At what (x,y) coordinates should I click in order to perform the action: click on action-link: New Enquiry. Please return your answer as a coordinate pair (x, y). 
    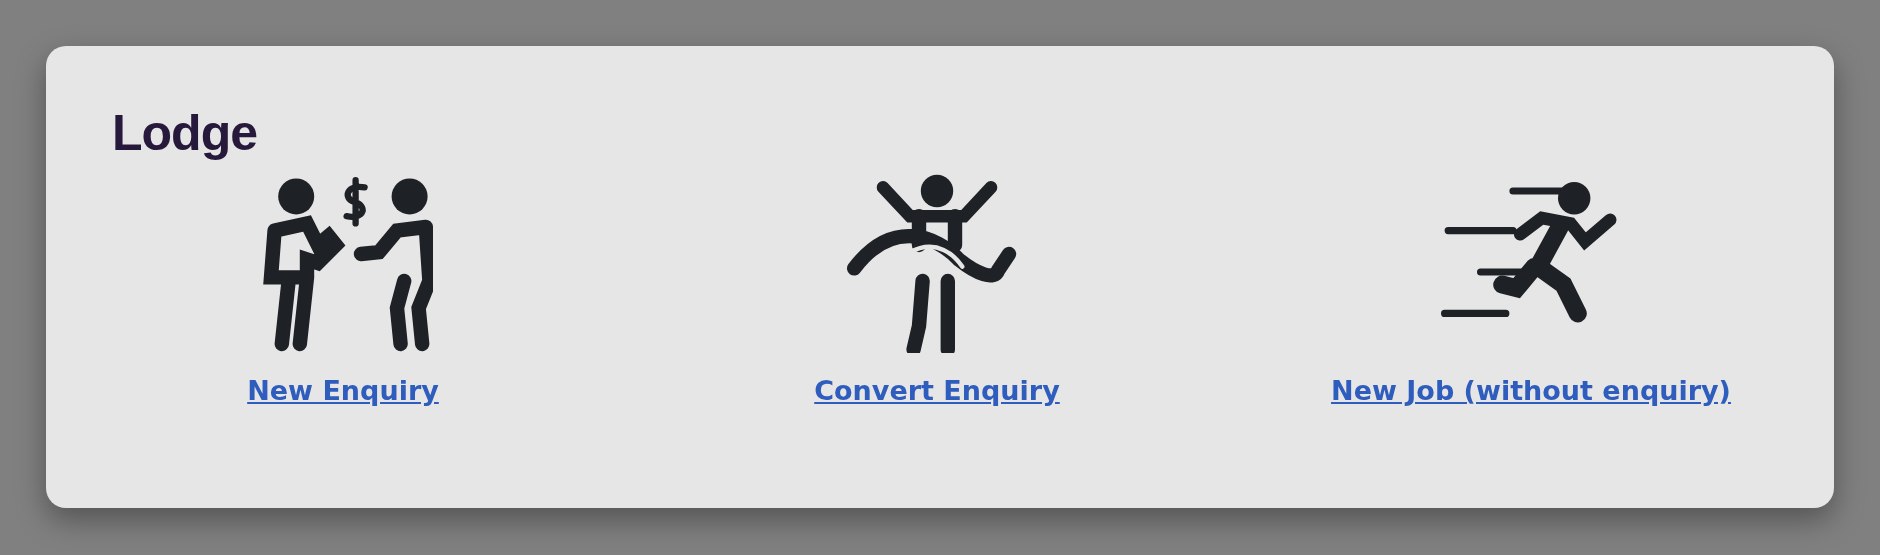
    Looking at the image, I should click on (343, 390).